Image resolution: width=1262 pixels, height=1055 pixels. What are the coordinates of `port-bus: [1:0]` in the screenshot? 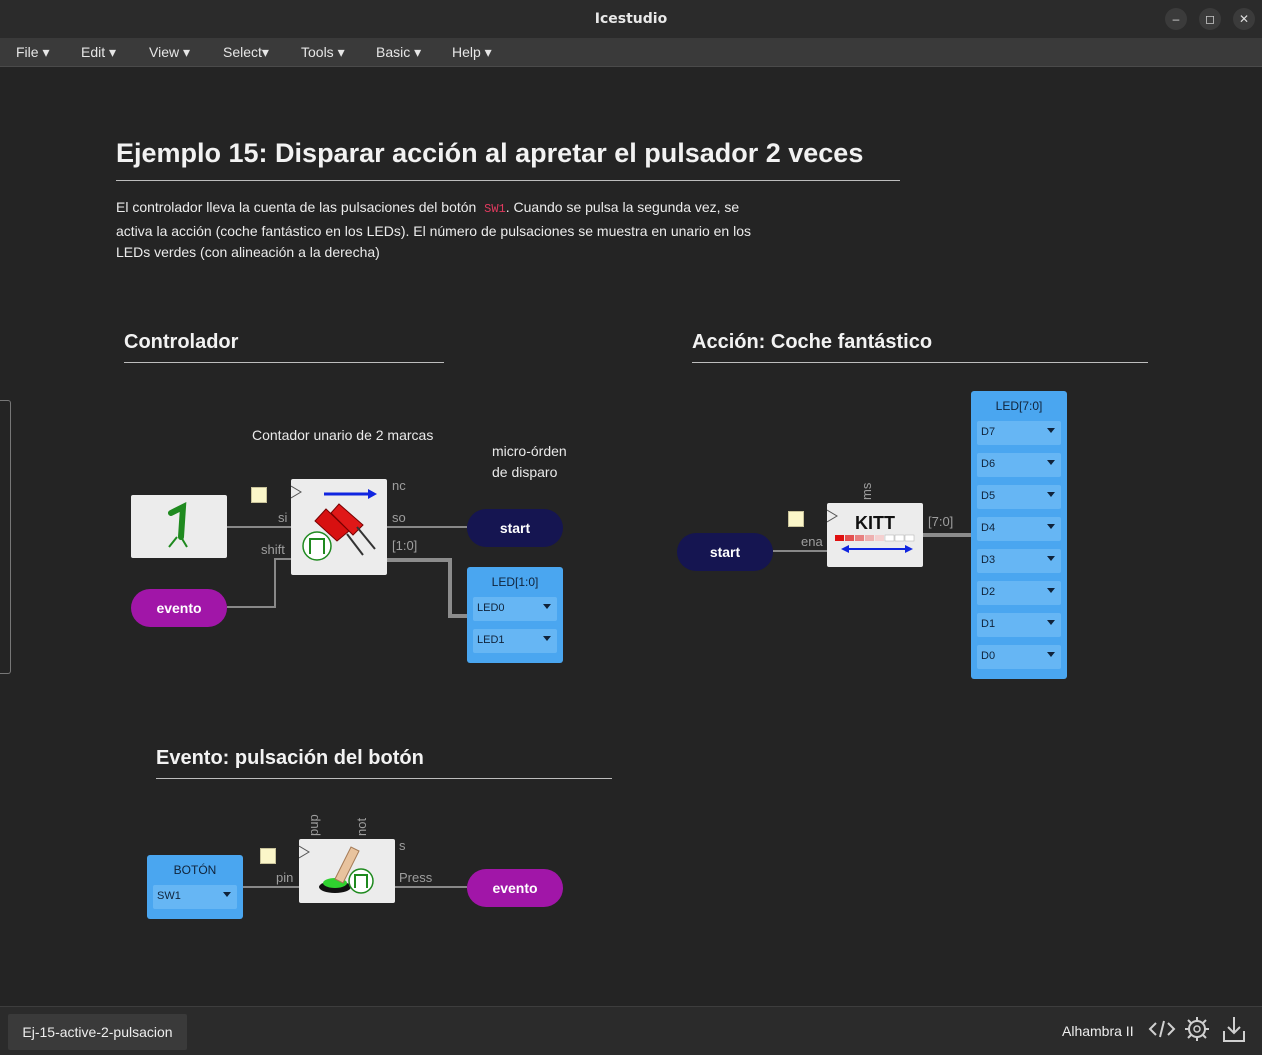 It's located at (405, 545).